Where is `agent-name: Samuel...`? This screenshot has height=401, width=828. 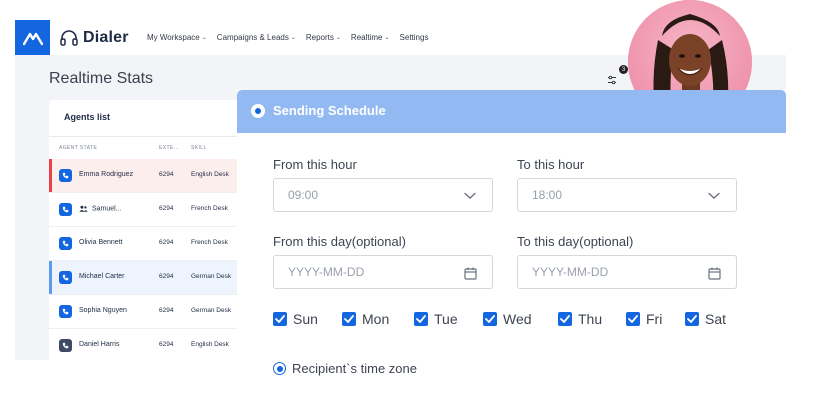
agent-name: Samuel... is located at coordinates (107, 209).